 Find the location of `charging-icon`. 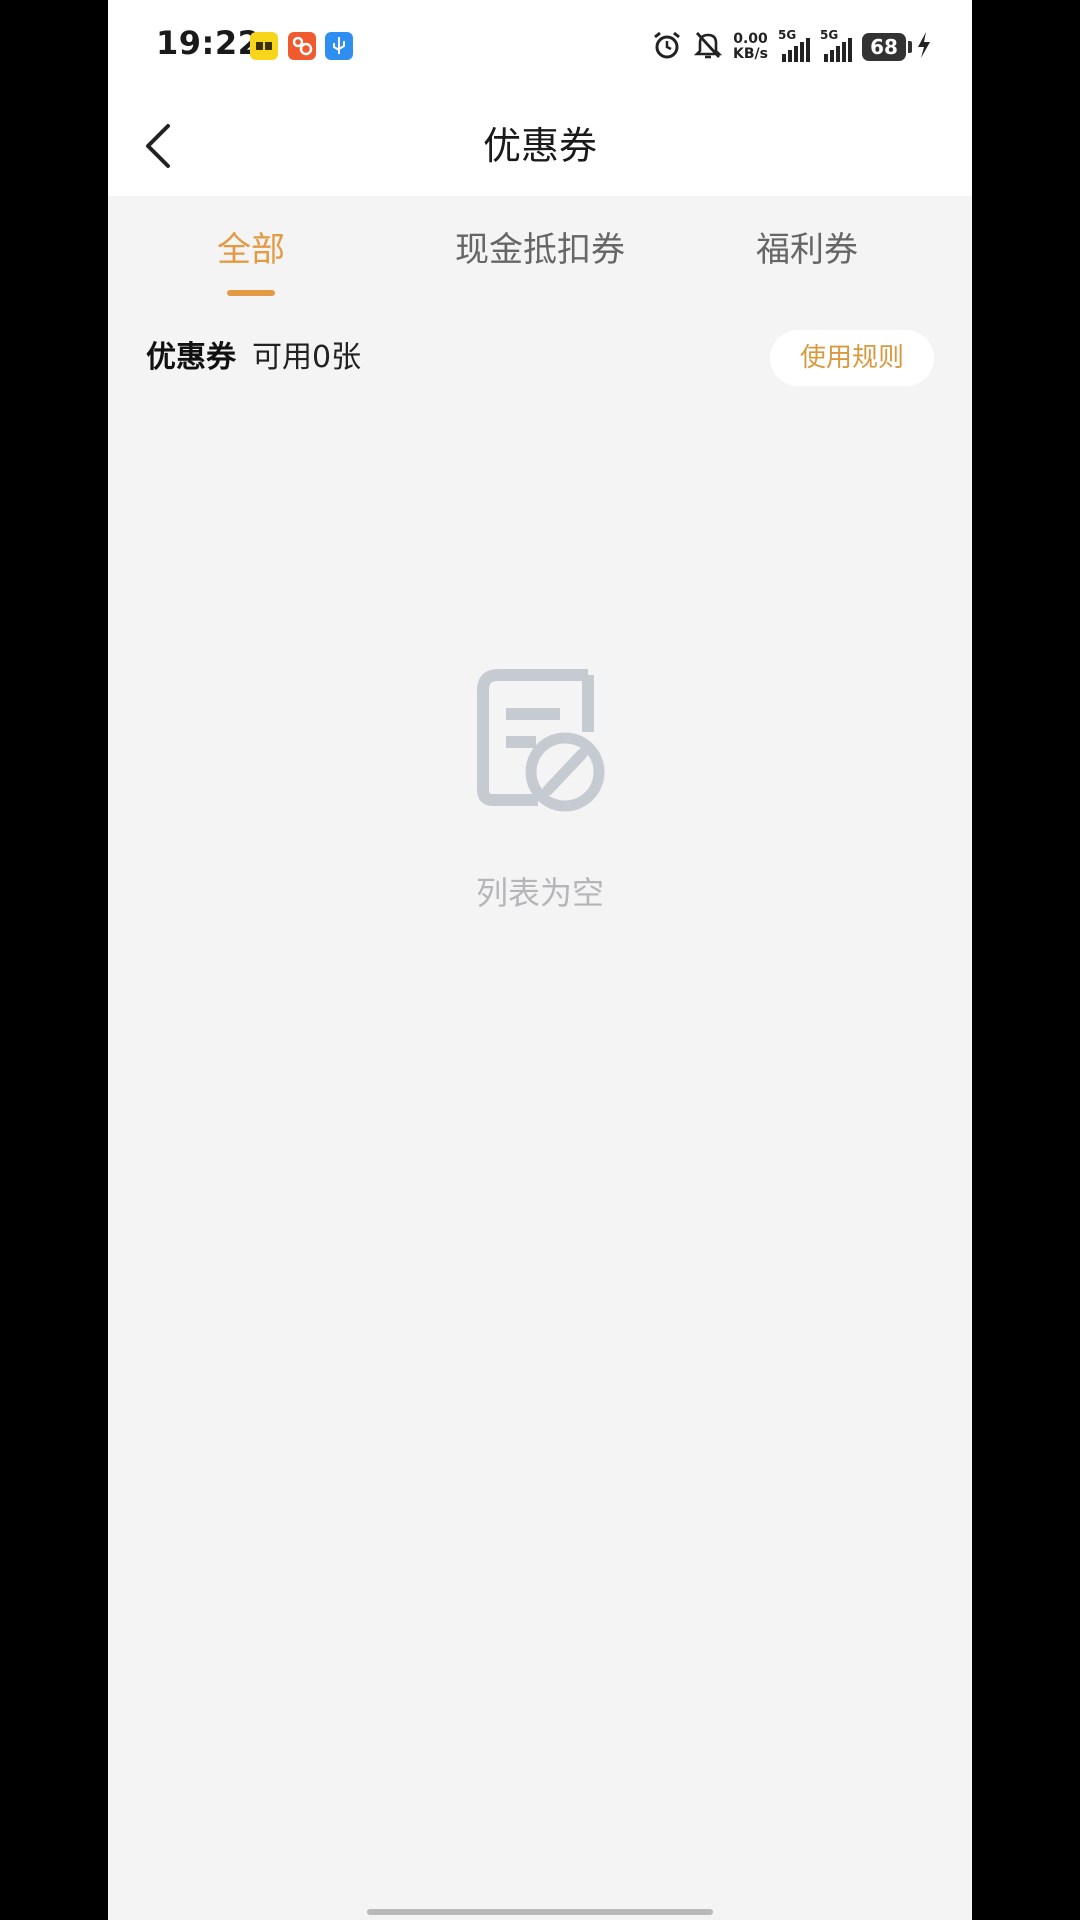

charging-icon is located at coordinates (924, 47).